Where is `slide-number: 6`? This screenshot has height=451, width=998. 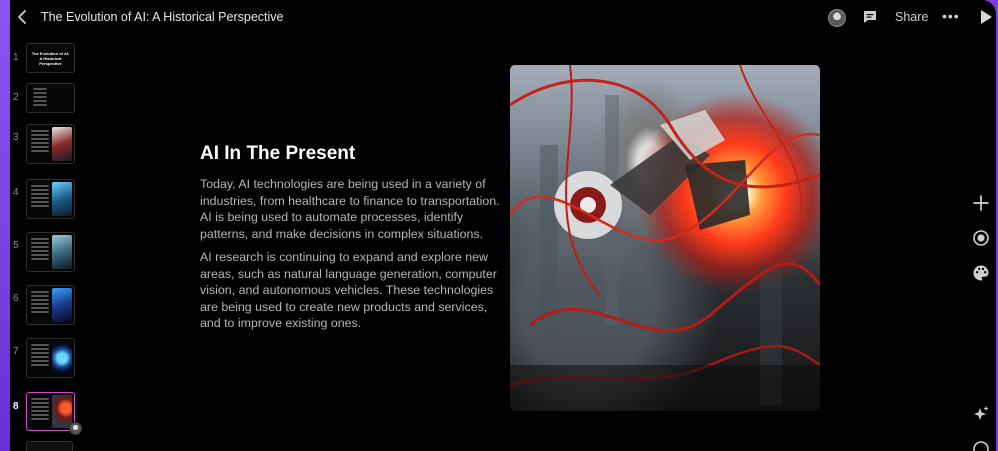 slide-number: 6 is located at coordinates (16, 298).